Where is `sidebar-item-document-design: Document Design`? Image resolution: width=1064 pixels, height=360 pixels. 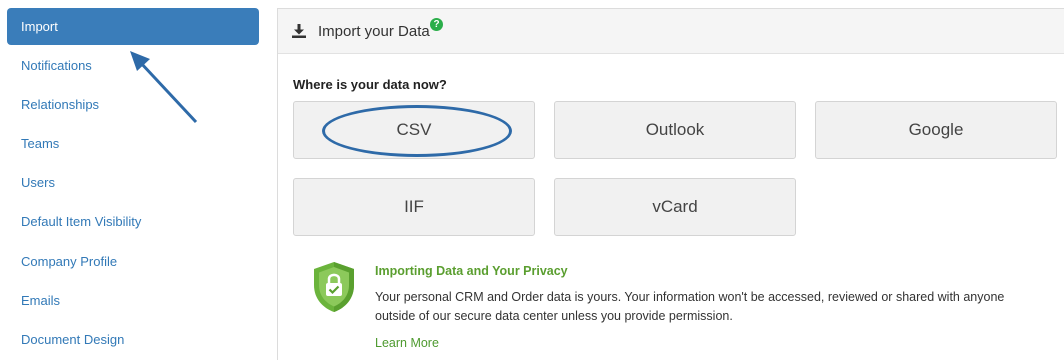
sidebar-item-document-design: Document Design is located at coordinates (133, 339).